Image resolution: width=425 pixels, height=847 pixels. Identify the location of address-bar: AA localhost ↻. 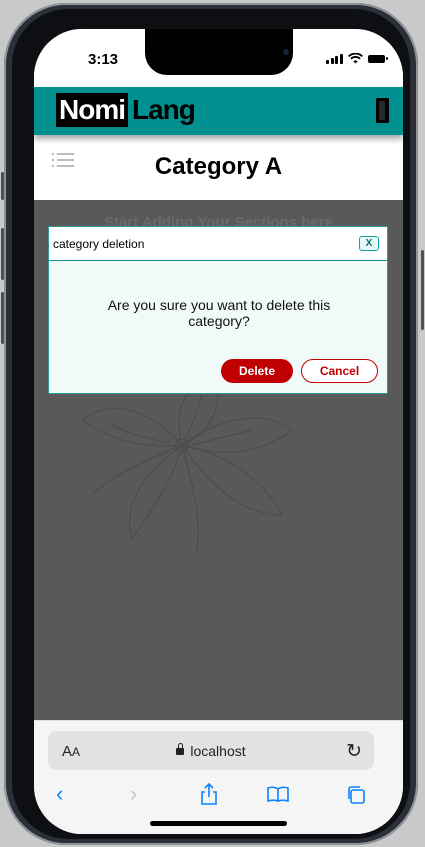
(211, 750).